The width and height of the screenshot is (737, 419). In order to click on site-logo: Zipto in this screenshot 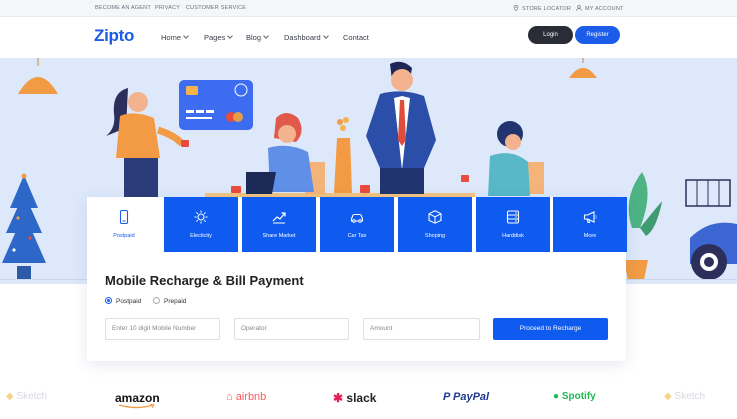, I will do `click(114, 36)`.